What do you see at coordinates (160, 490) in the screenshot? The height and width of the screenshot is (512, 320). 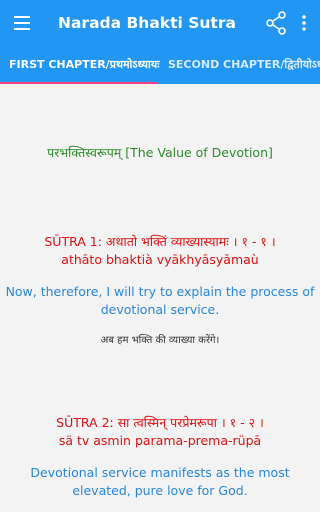 I see `sutra-2-english-line-2: elevated, pure love for God.` at bounding box center [160, 490].